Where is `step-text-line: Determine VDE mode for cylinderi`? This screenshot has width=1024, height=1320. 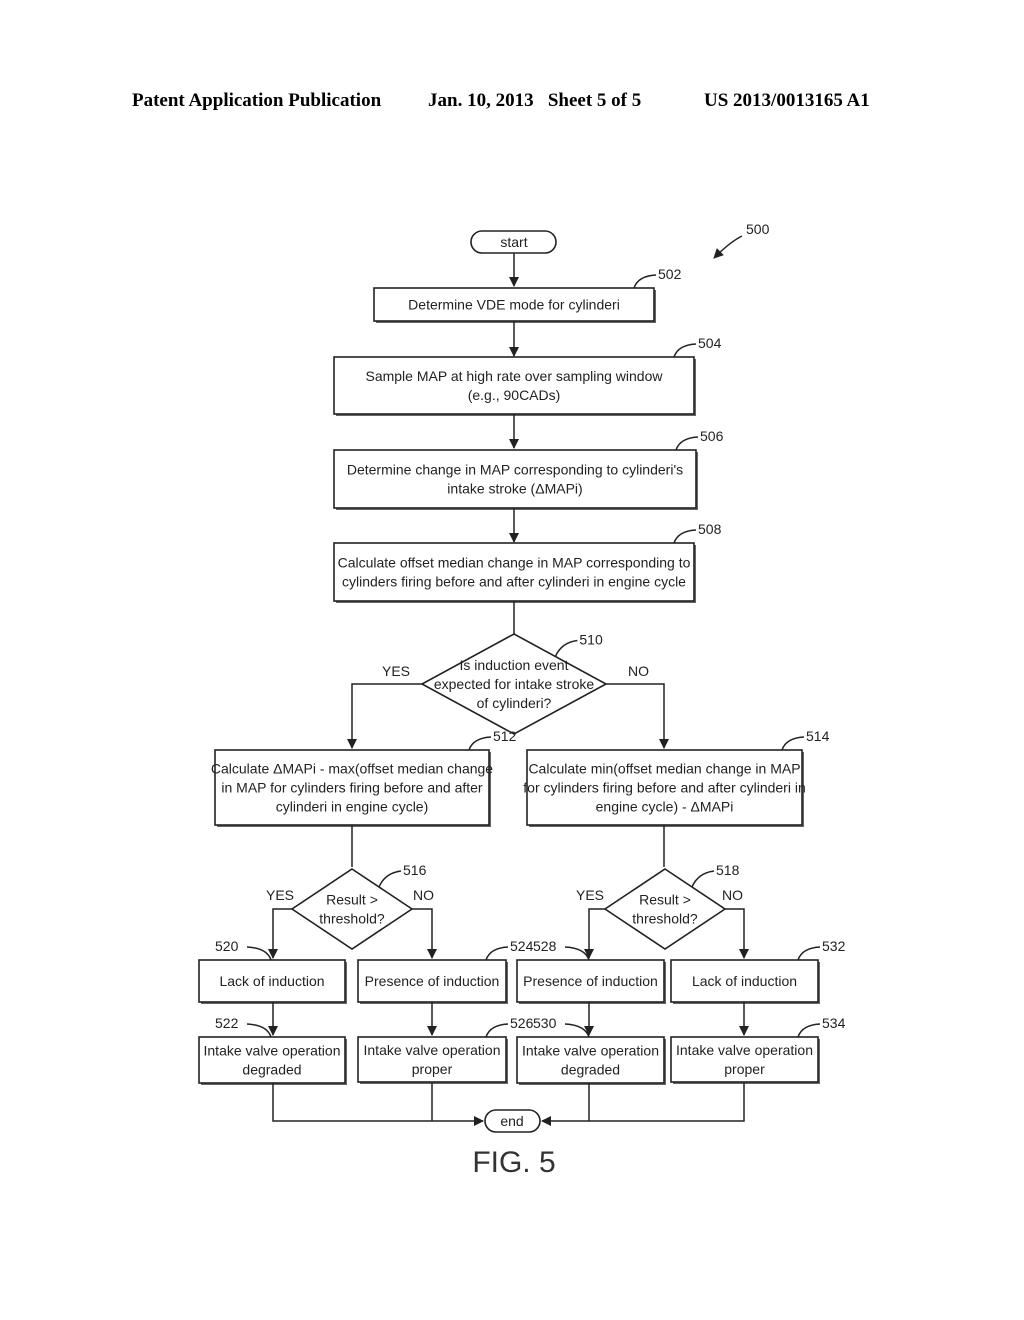 step-text-line: Determine VDE mode for cylinderi is located at coordinates (514, 305).